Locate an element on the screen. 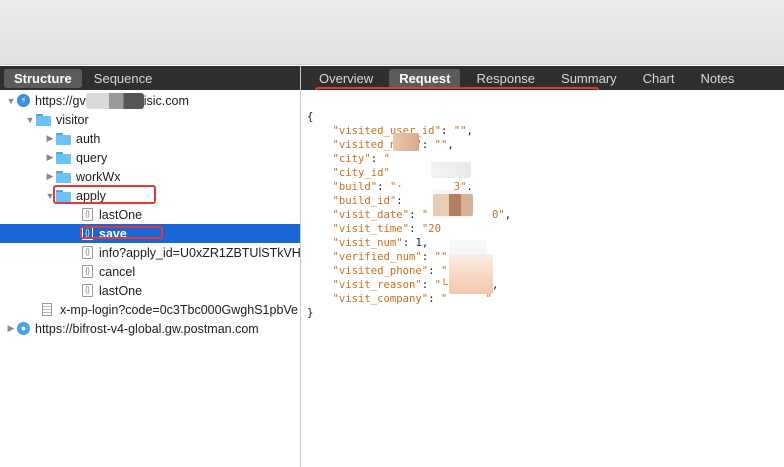 This screenshot has height=467, width=784. tab-response: Response is located at coordinates (505, 78).